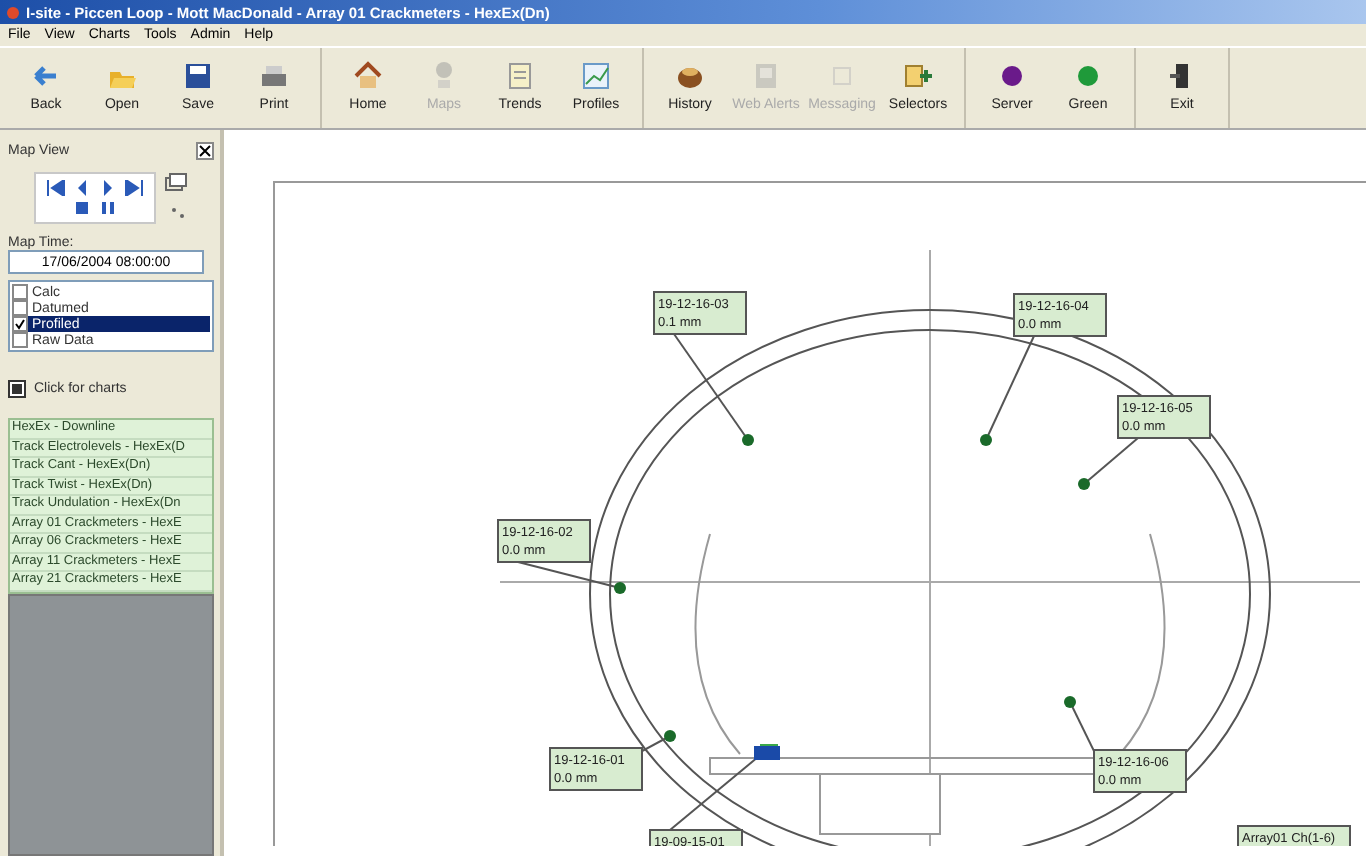  I want to click on first-icon, so click(56, 188).